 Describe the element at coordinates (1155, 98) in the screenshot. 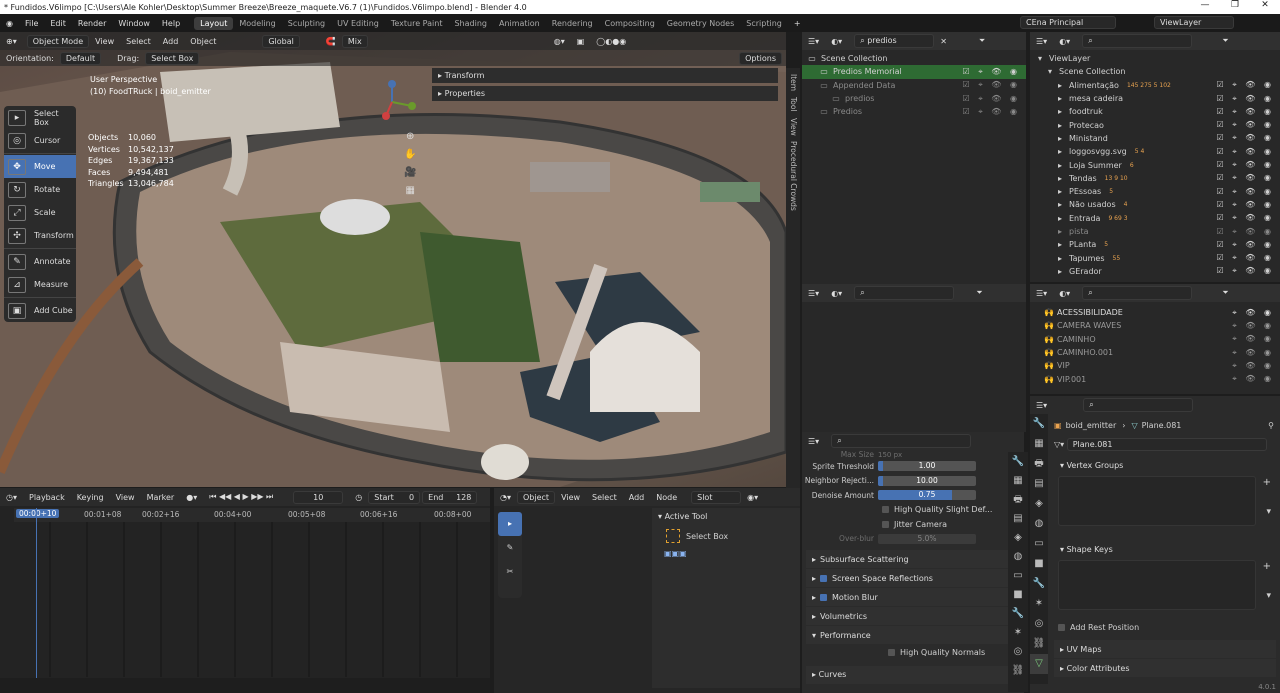

I see `outliner-row: ▸ mesa cadeira ☑ ⌖ 👁 ◉` at that location.